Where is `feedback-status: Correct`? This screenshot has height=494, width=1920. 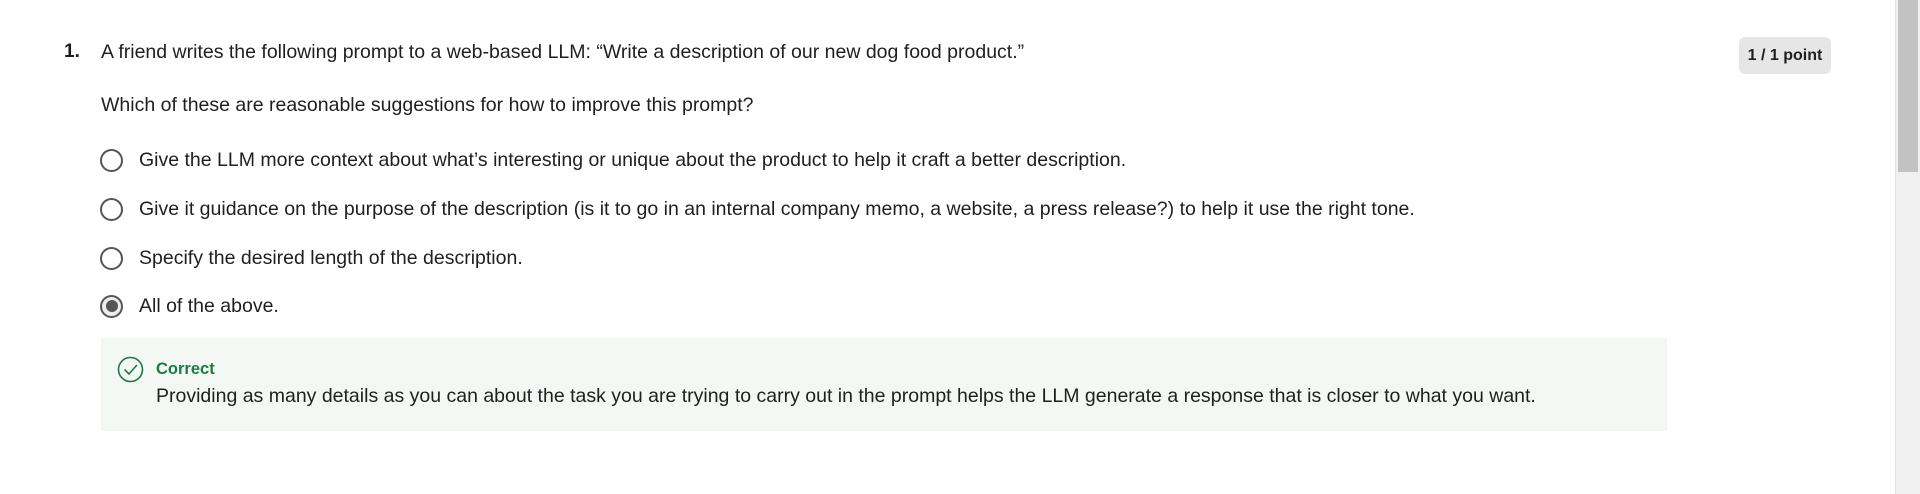 feedback-status: Correct is located at coordinates (185, 369).